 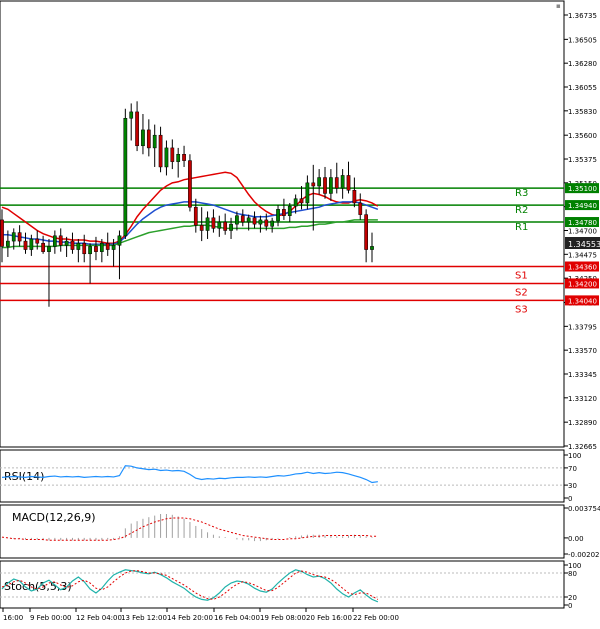 I want to click on level-price-label: 1.34200, so click(x=582, y=284).